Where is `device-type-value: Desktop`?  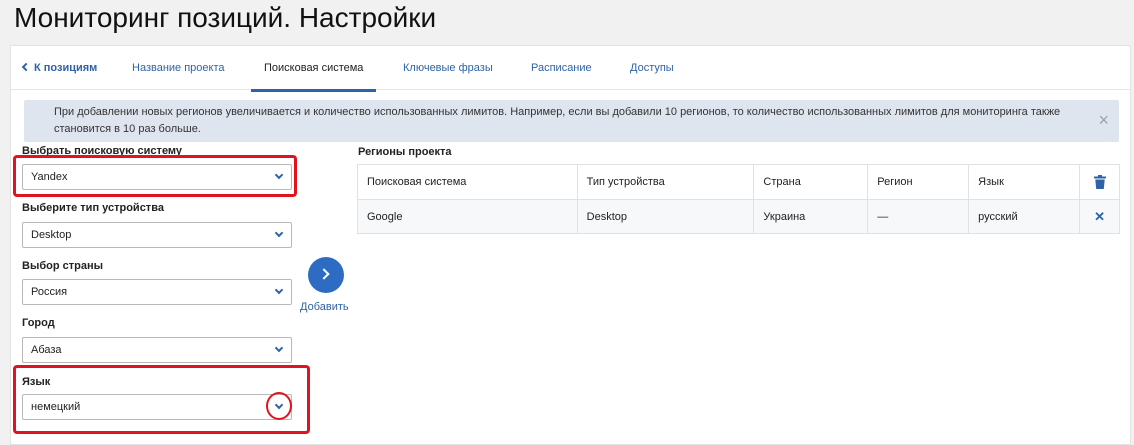
device-type-value: Desktop is located at coordinates (51, 235).